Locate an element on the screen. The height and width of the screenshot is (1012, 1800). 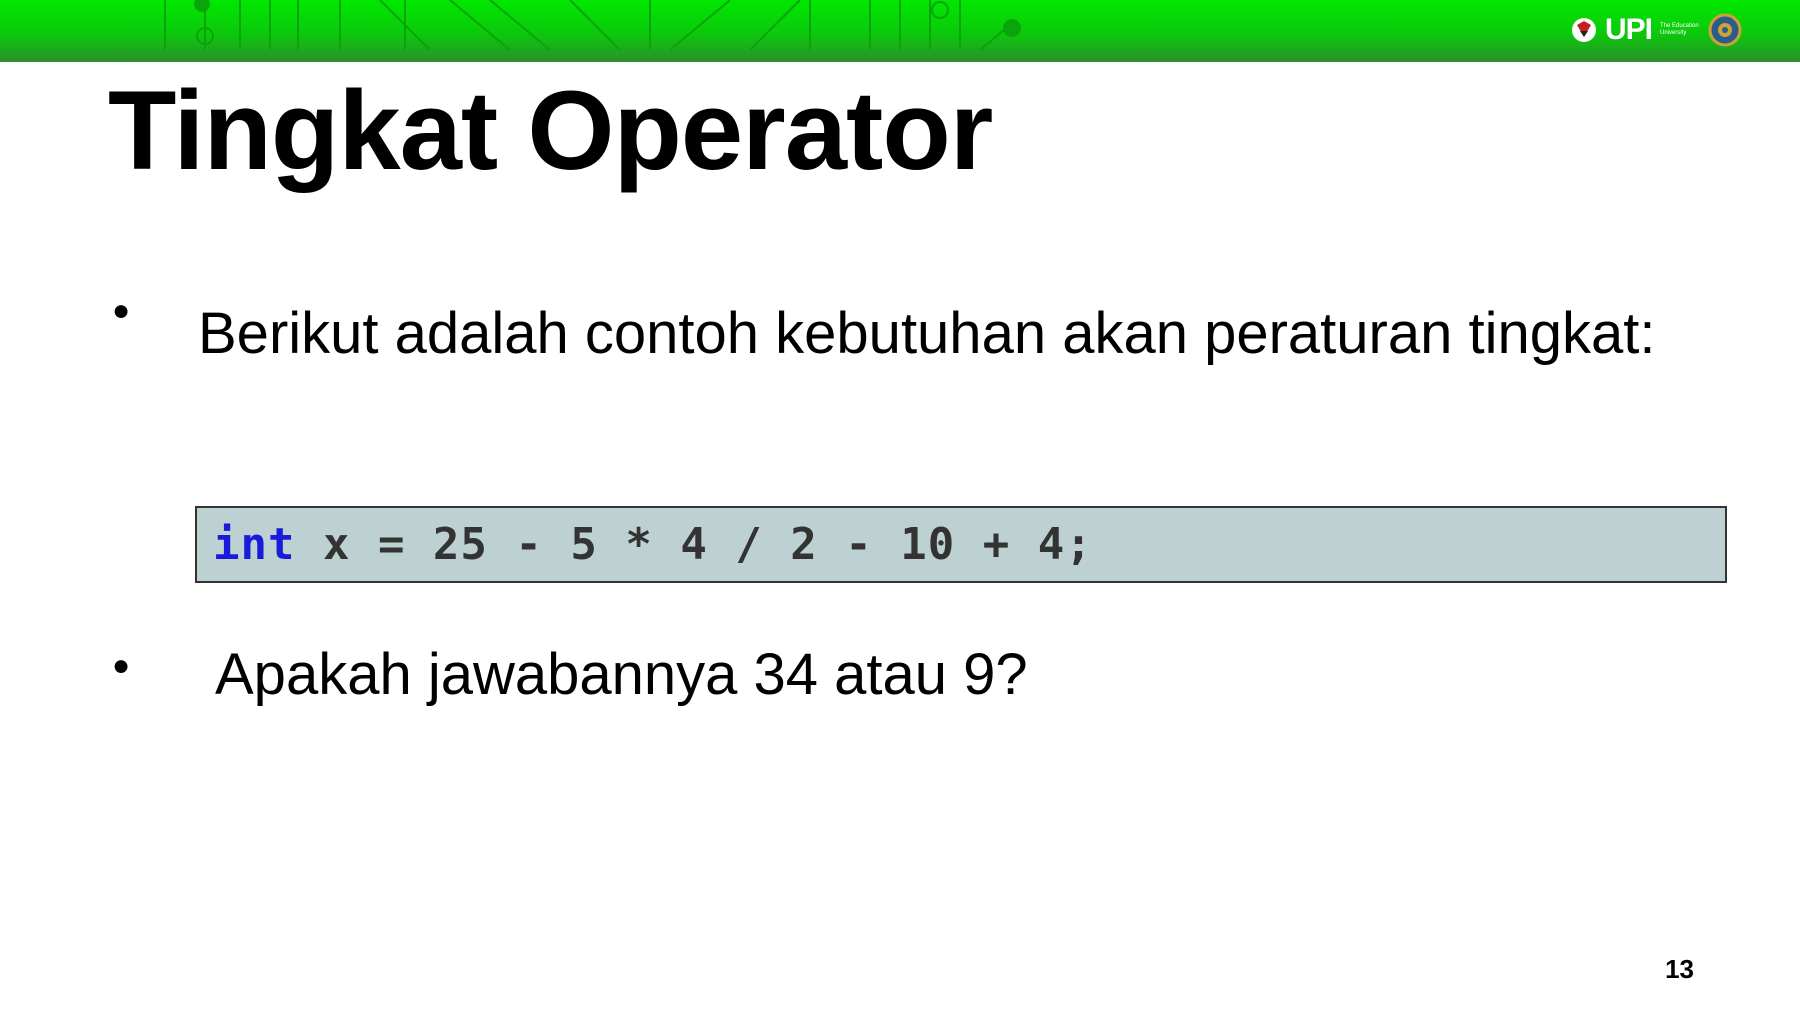
circuit-pattern-decoration is located at coordinates (592, 25).